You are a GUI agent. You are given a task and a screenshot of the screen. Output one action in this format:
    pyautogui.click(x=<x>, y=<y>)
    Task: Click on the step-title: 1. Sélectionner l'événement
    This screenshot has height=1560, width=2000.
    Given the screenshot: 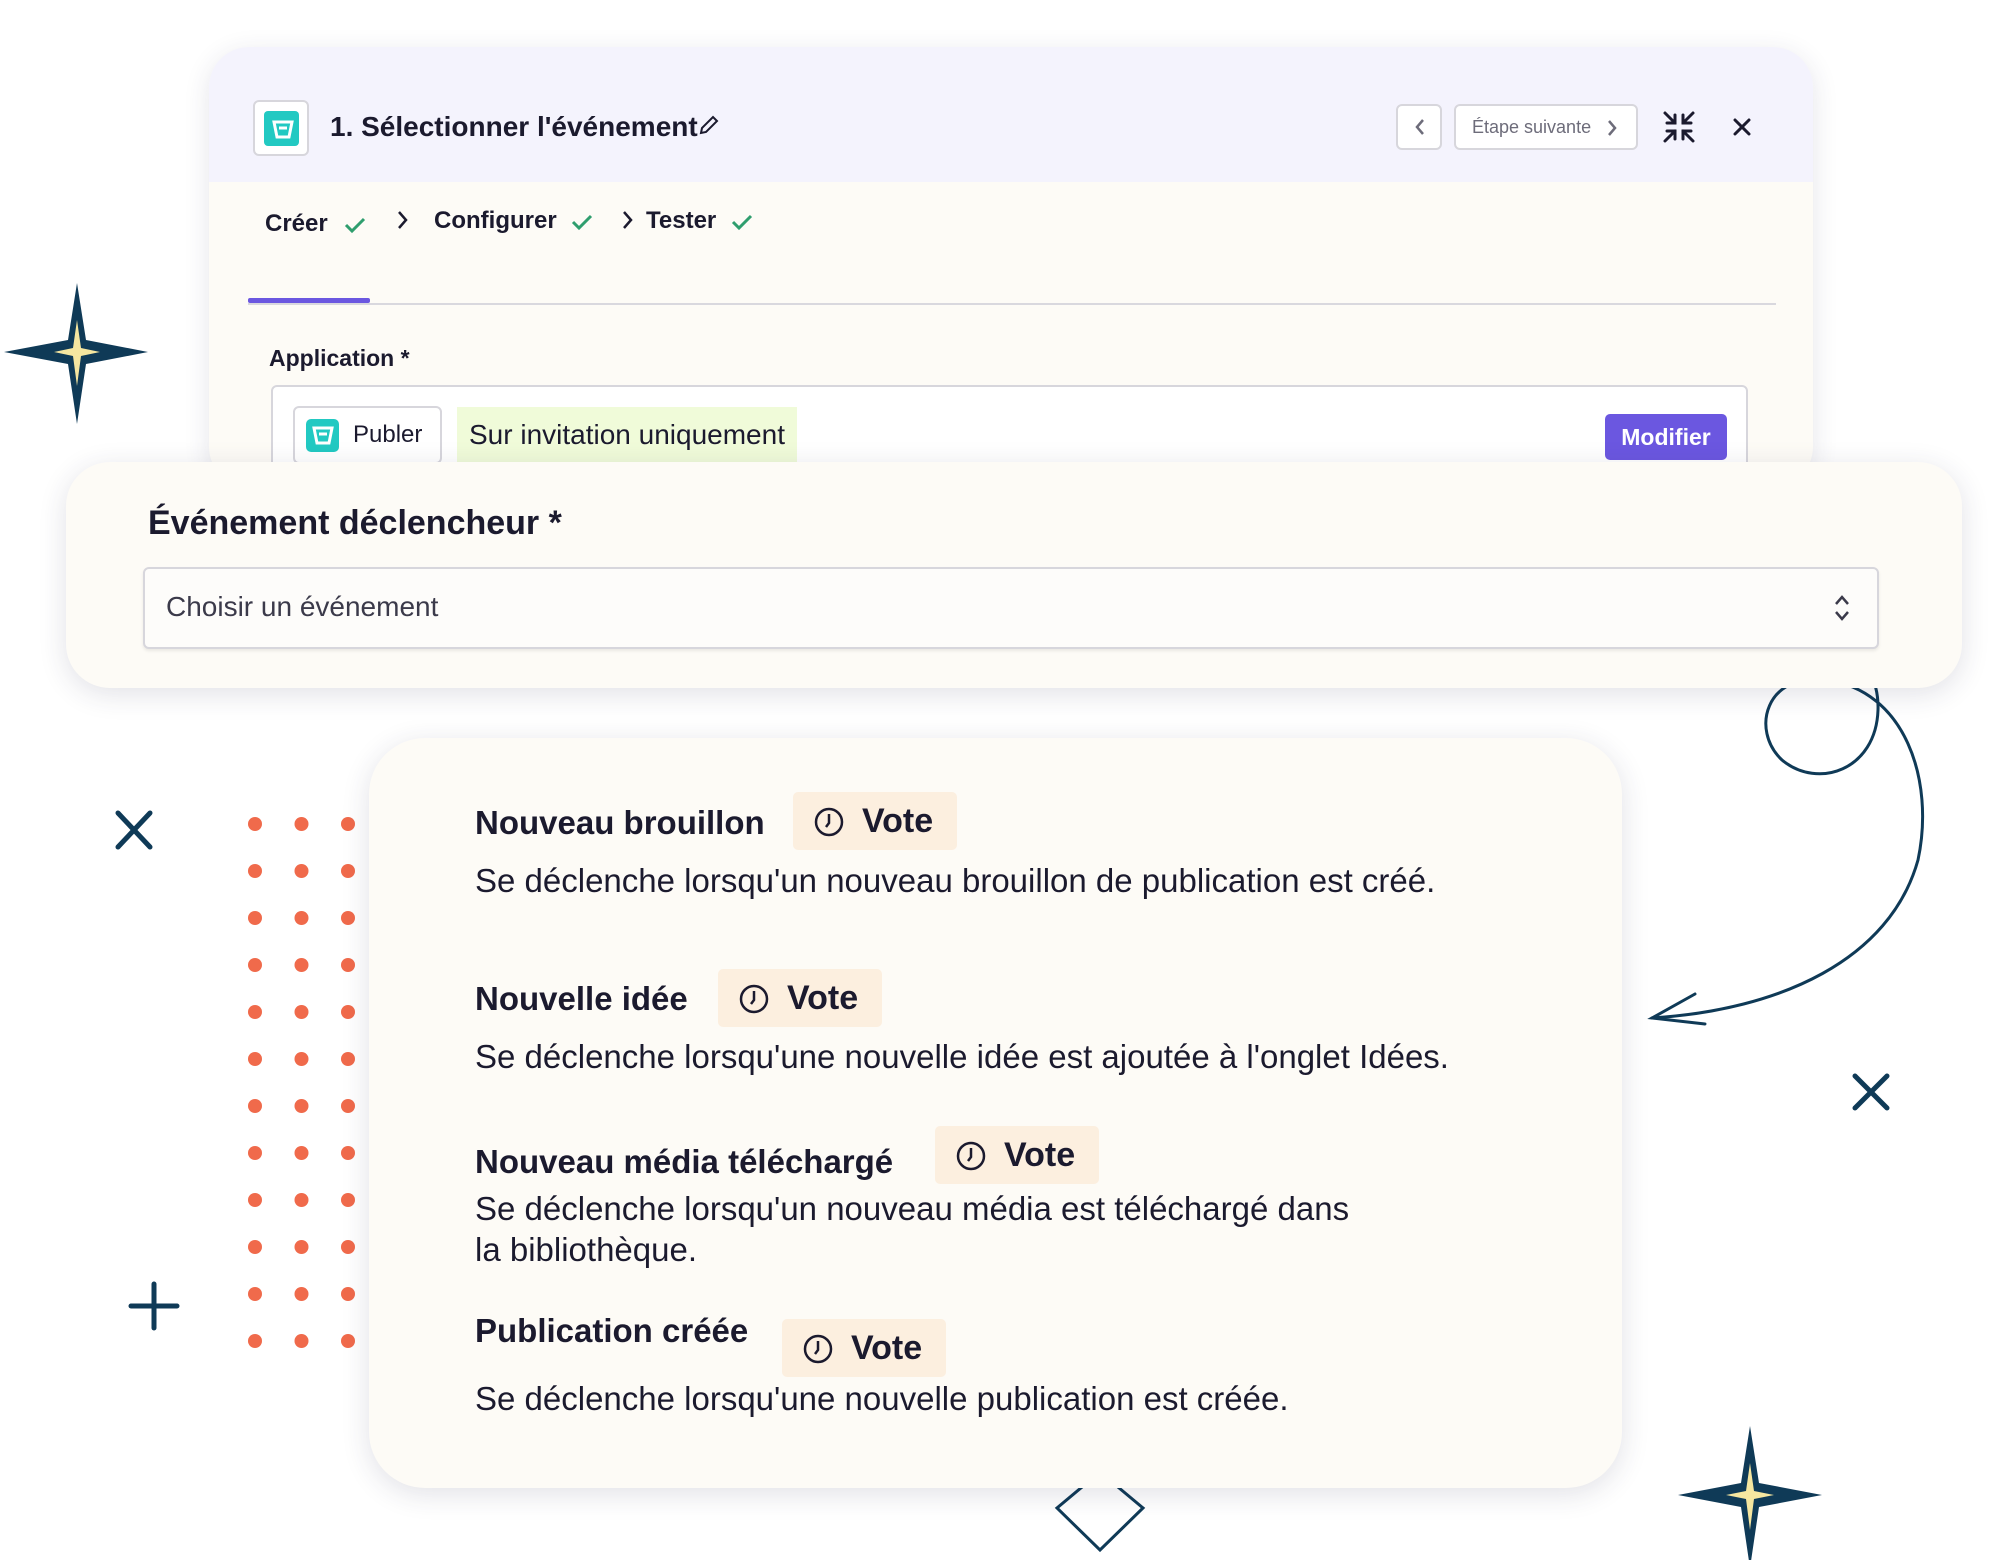 What is the action you would take?
    pyautogui.click(x=514, y=126)
    